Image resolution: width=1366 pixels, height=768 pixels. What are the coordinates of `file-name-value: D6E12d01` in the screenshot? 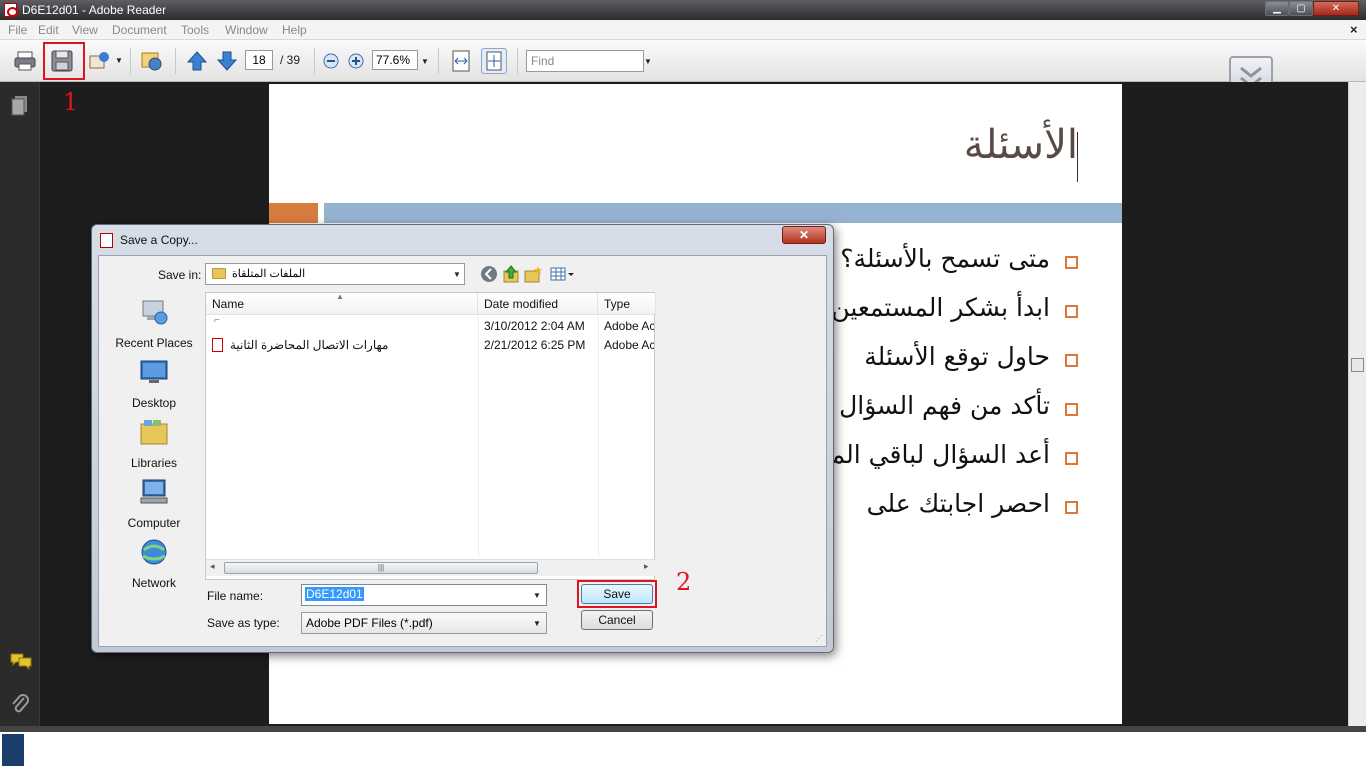 It's located at (334, 594).